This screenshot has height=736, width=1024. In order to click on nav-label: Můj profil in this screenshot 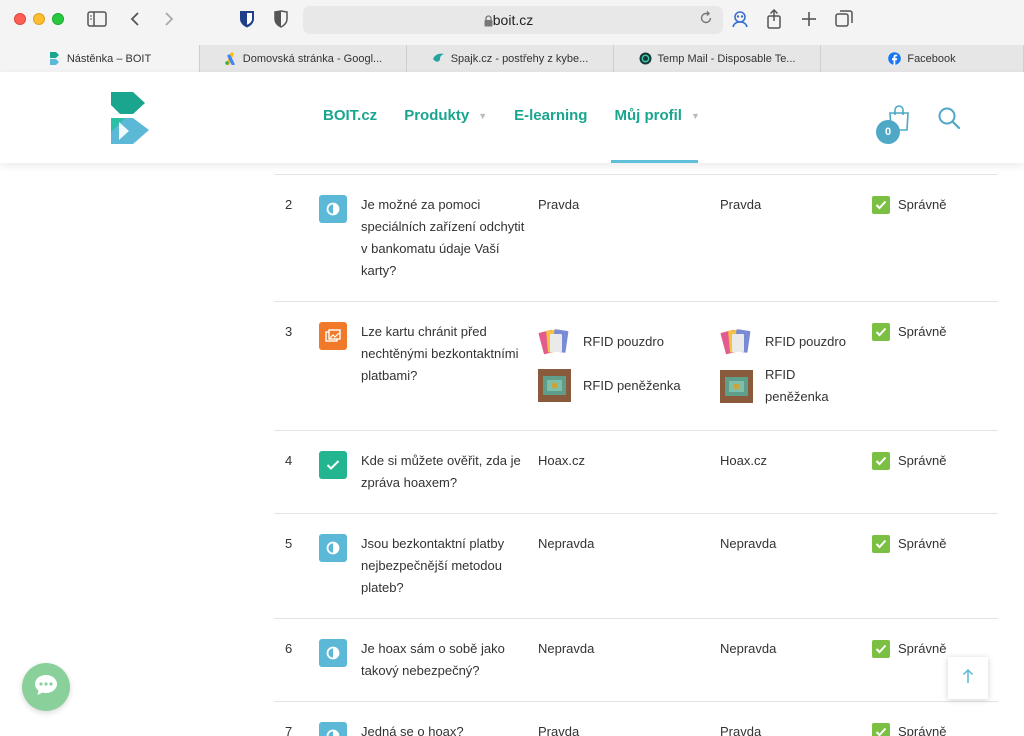, I will do `click(648, 115)`.